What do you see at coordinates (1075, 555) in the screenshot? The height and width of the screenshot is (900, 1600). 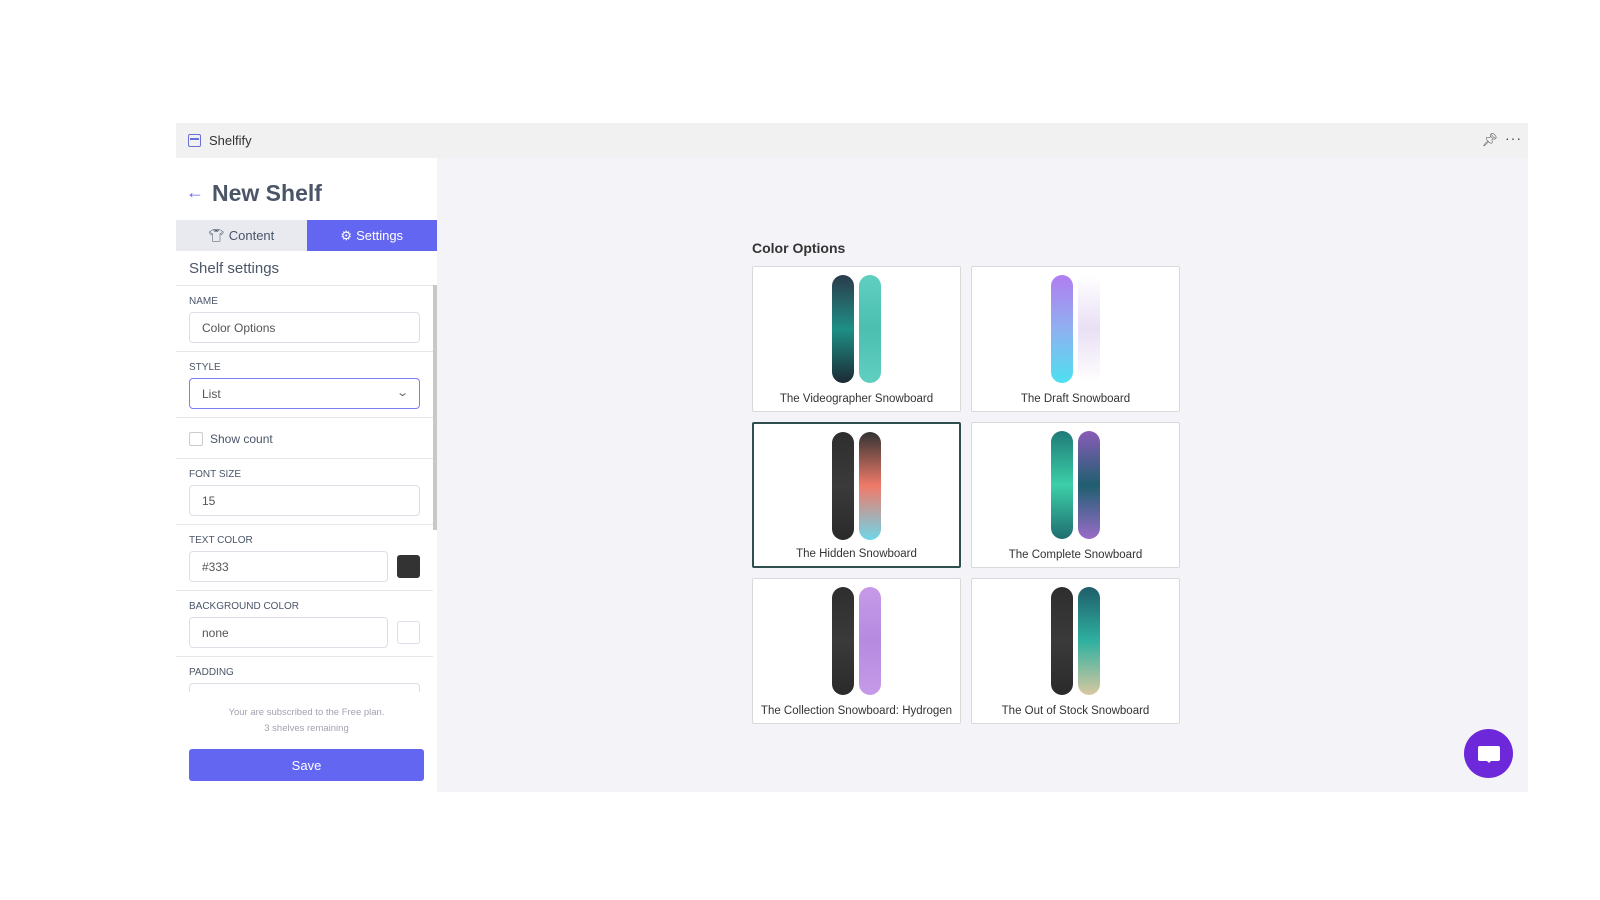 I see `product-name: The Complete Snowboard` at bounding box center [1075, 555].